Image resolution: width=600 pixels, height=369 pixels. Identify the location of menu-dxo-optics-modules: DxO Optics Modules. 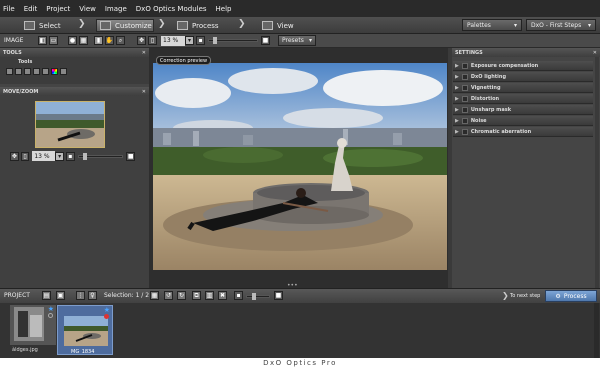
(171, 9).